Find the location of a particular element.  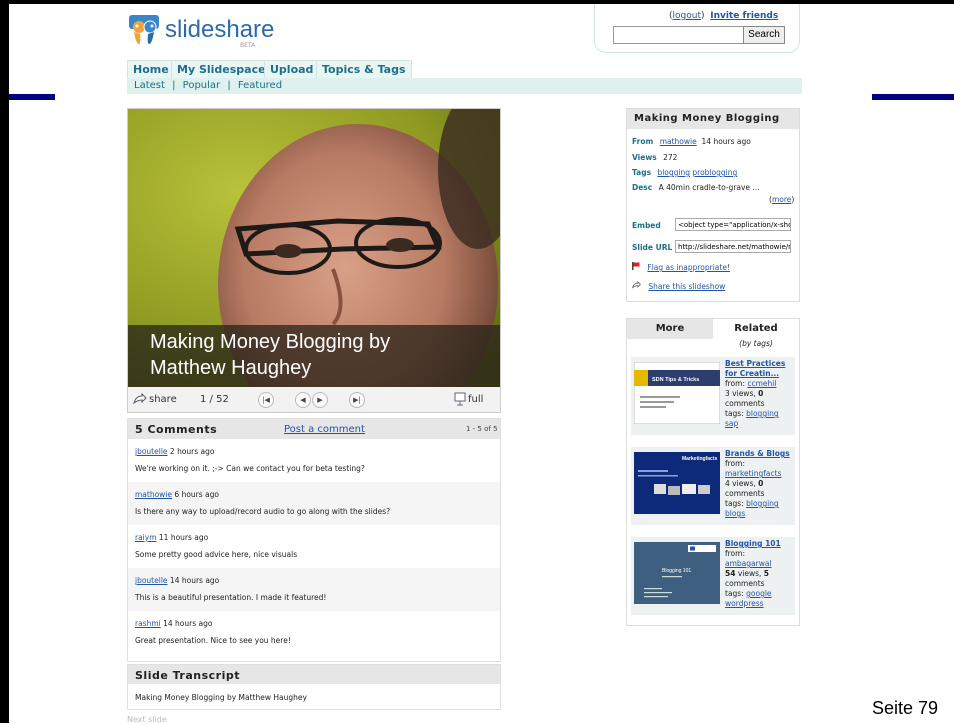

slide-title-line-1: Making Money Blogging by is located at coordinates (270, 342).